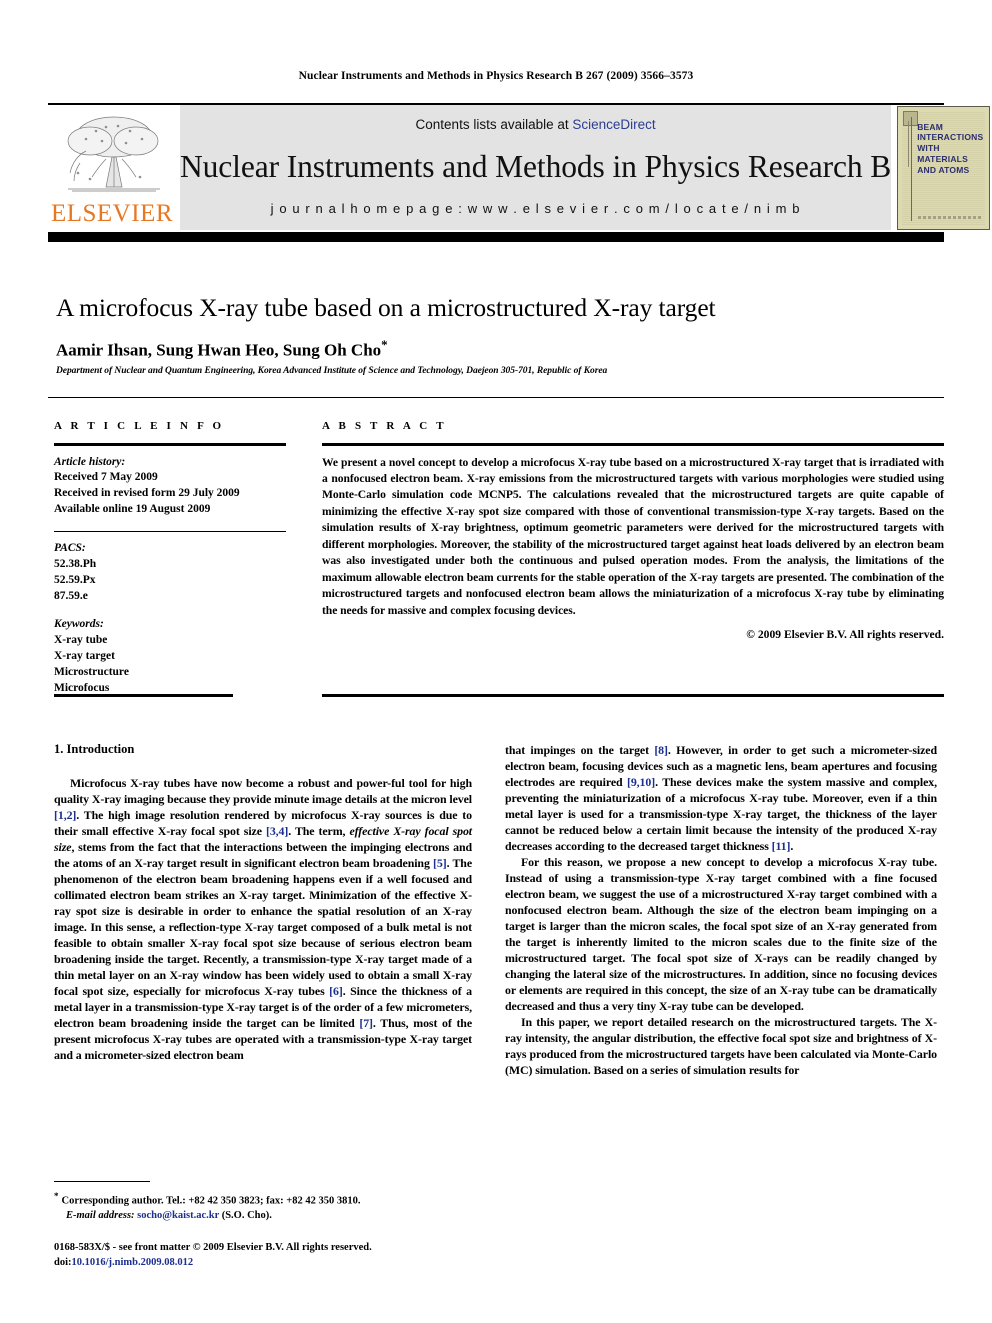  I want to click on citation-ref: [8], so click(661, 750).